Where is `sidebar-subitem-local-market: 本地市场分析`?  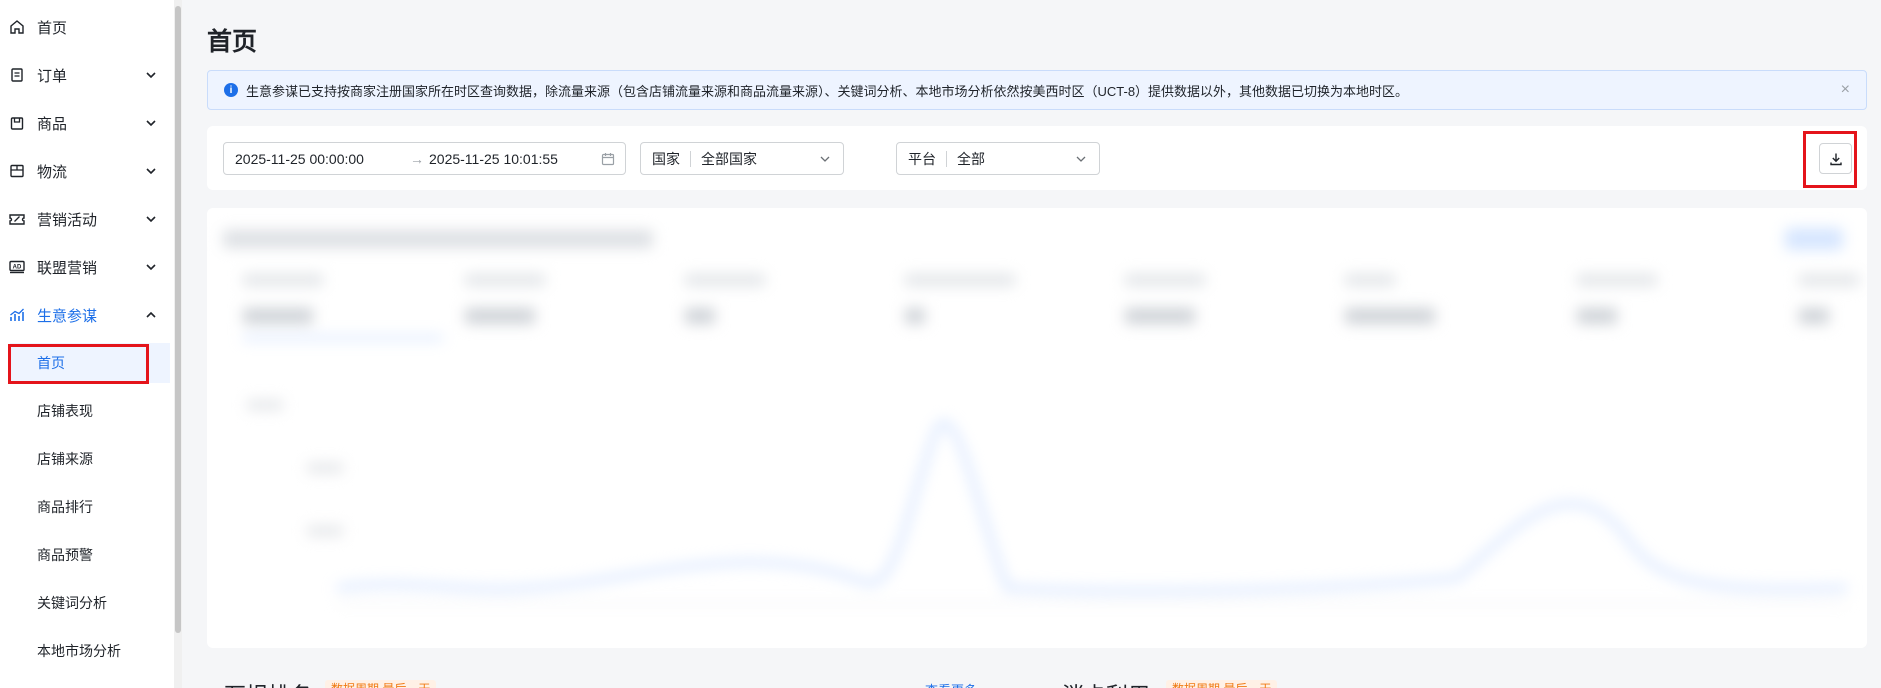
sidebar-subitem-local-market: 本地市场分析 is located at coordinates (85, 651).